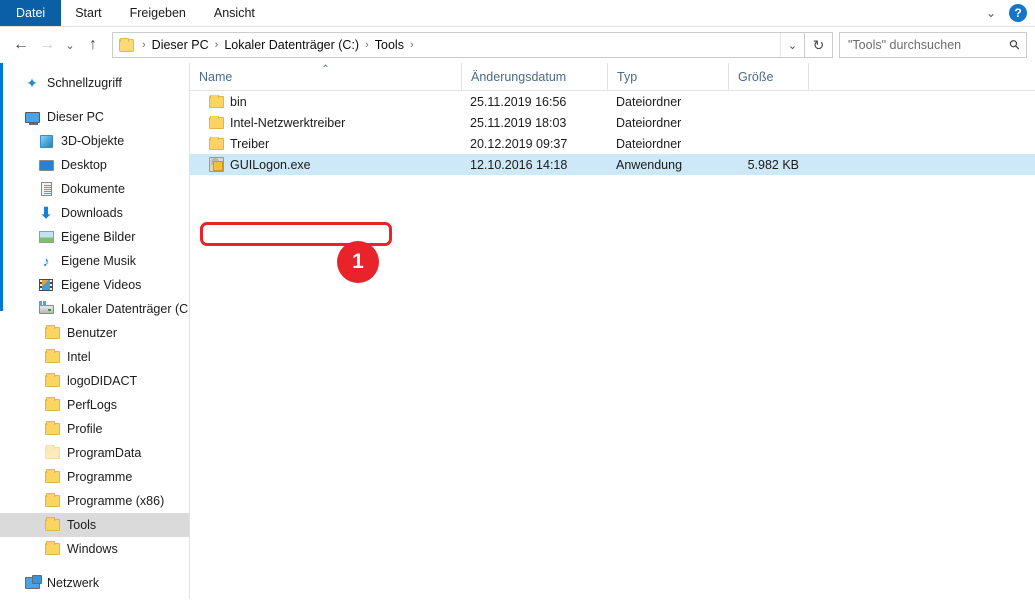 This screenshot has width=1035, height=608. What do you see at coordinates (612, 143) in the screenshot?
I see `table-row: Treiber 20.12.2019 09:37 Dateiordner` at bounding box center [612, 143].